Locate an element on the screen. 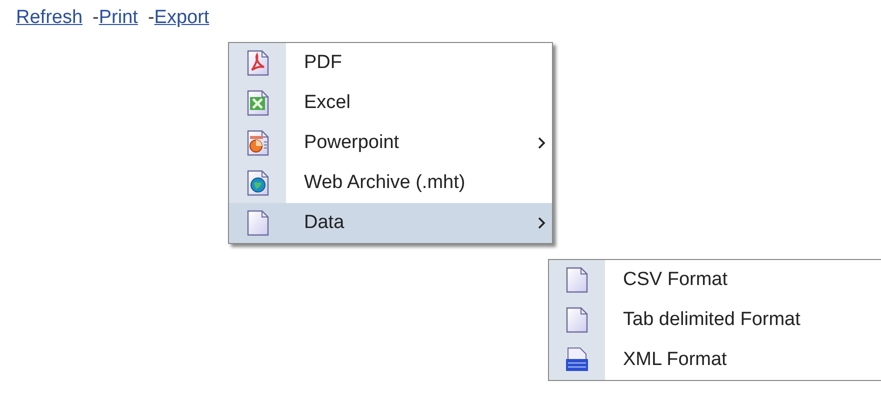 This screenshot has width=881, height=420. menu-item: XML Format is located at coordinates (715, 360).